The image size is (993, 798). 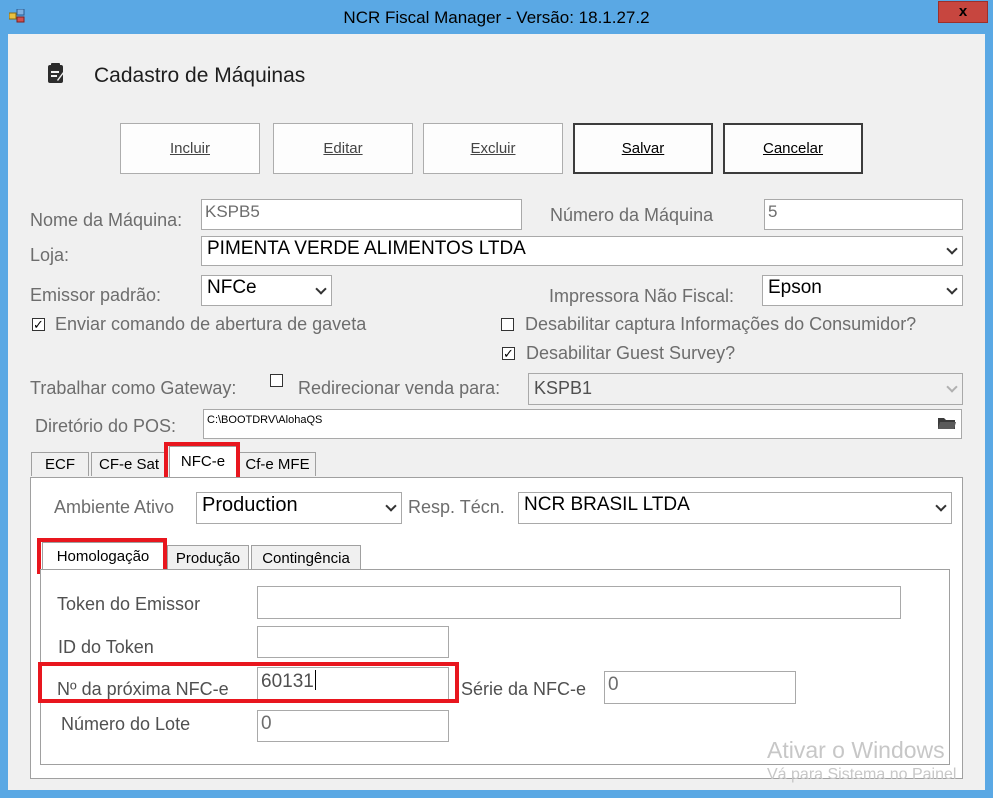 I want to click on nome-maquina-label: Nome da Máquina:, so click(x=106, y=220).